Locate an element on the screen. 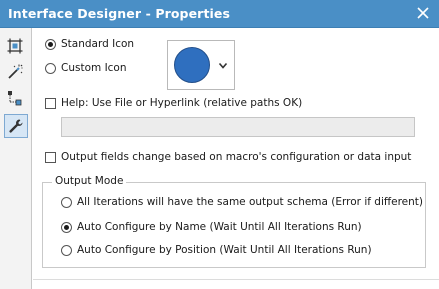 The image size is (439, 289). standard-icon-radio is located at coordinates (50, 44).